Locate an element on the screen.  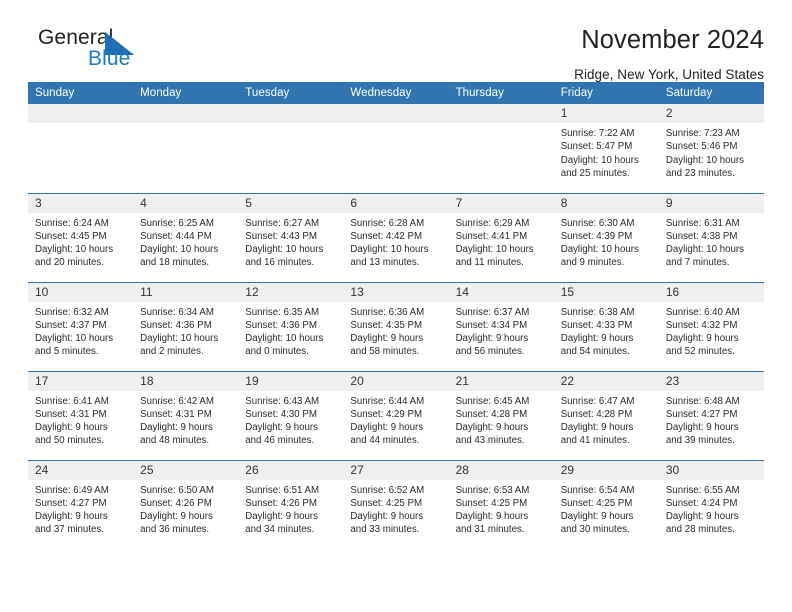
sunrise-text: Sunrise: 6:38 AM is located at coordinates (597, 312).